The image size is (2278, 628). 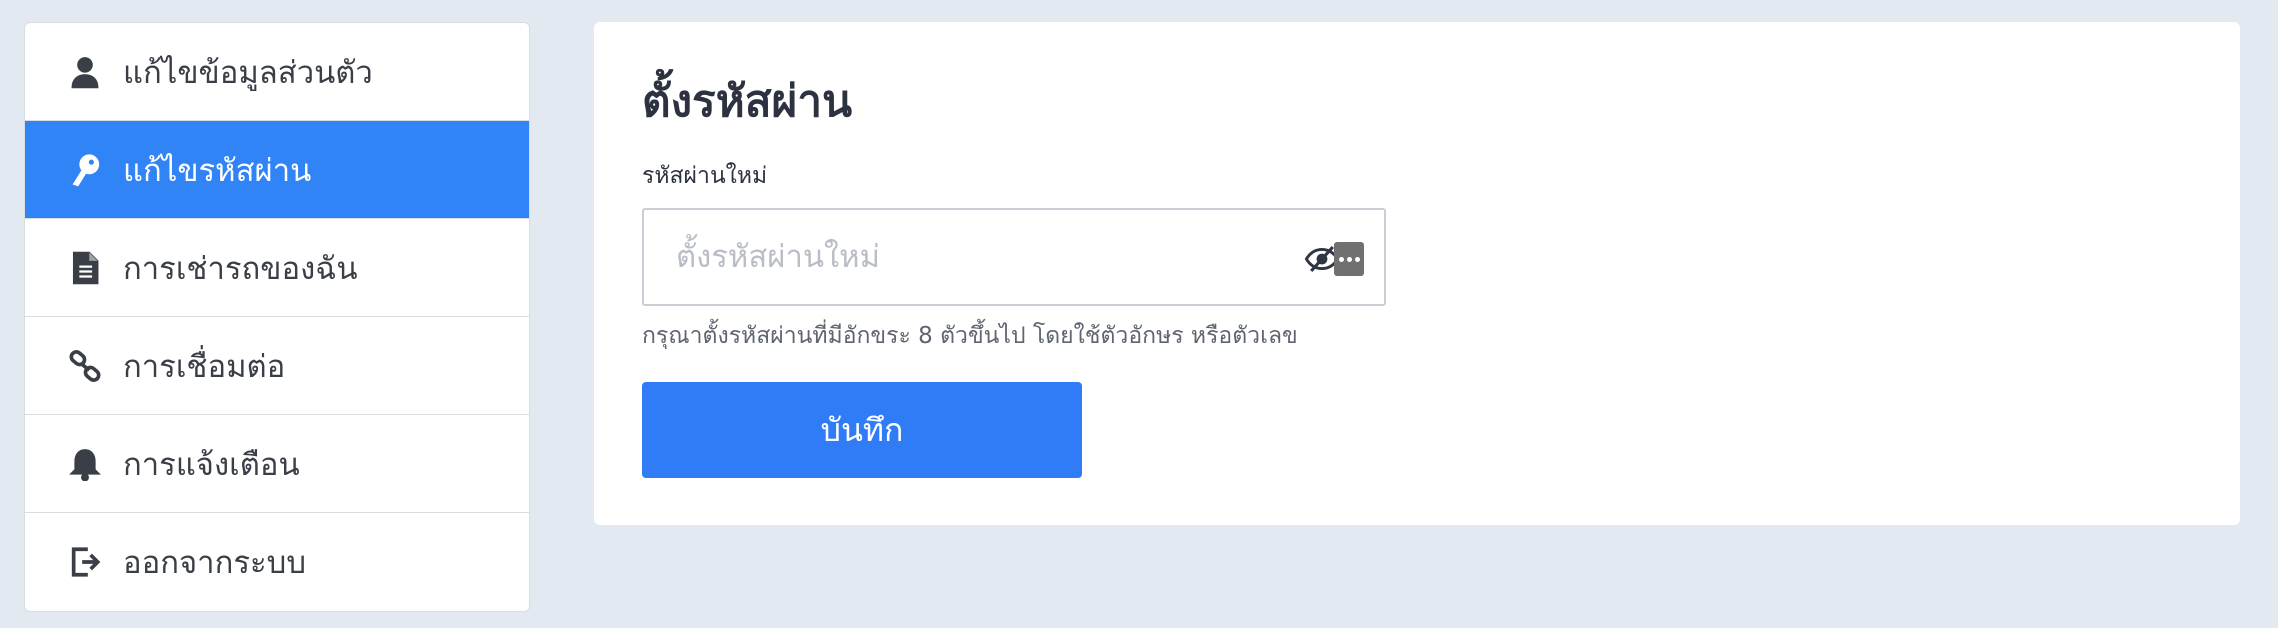 What do you see at coordinates (85, 170) in the screenshot?
I see `key-icon` at bounding box center [85, 170].